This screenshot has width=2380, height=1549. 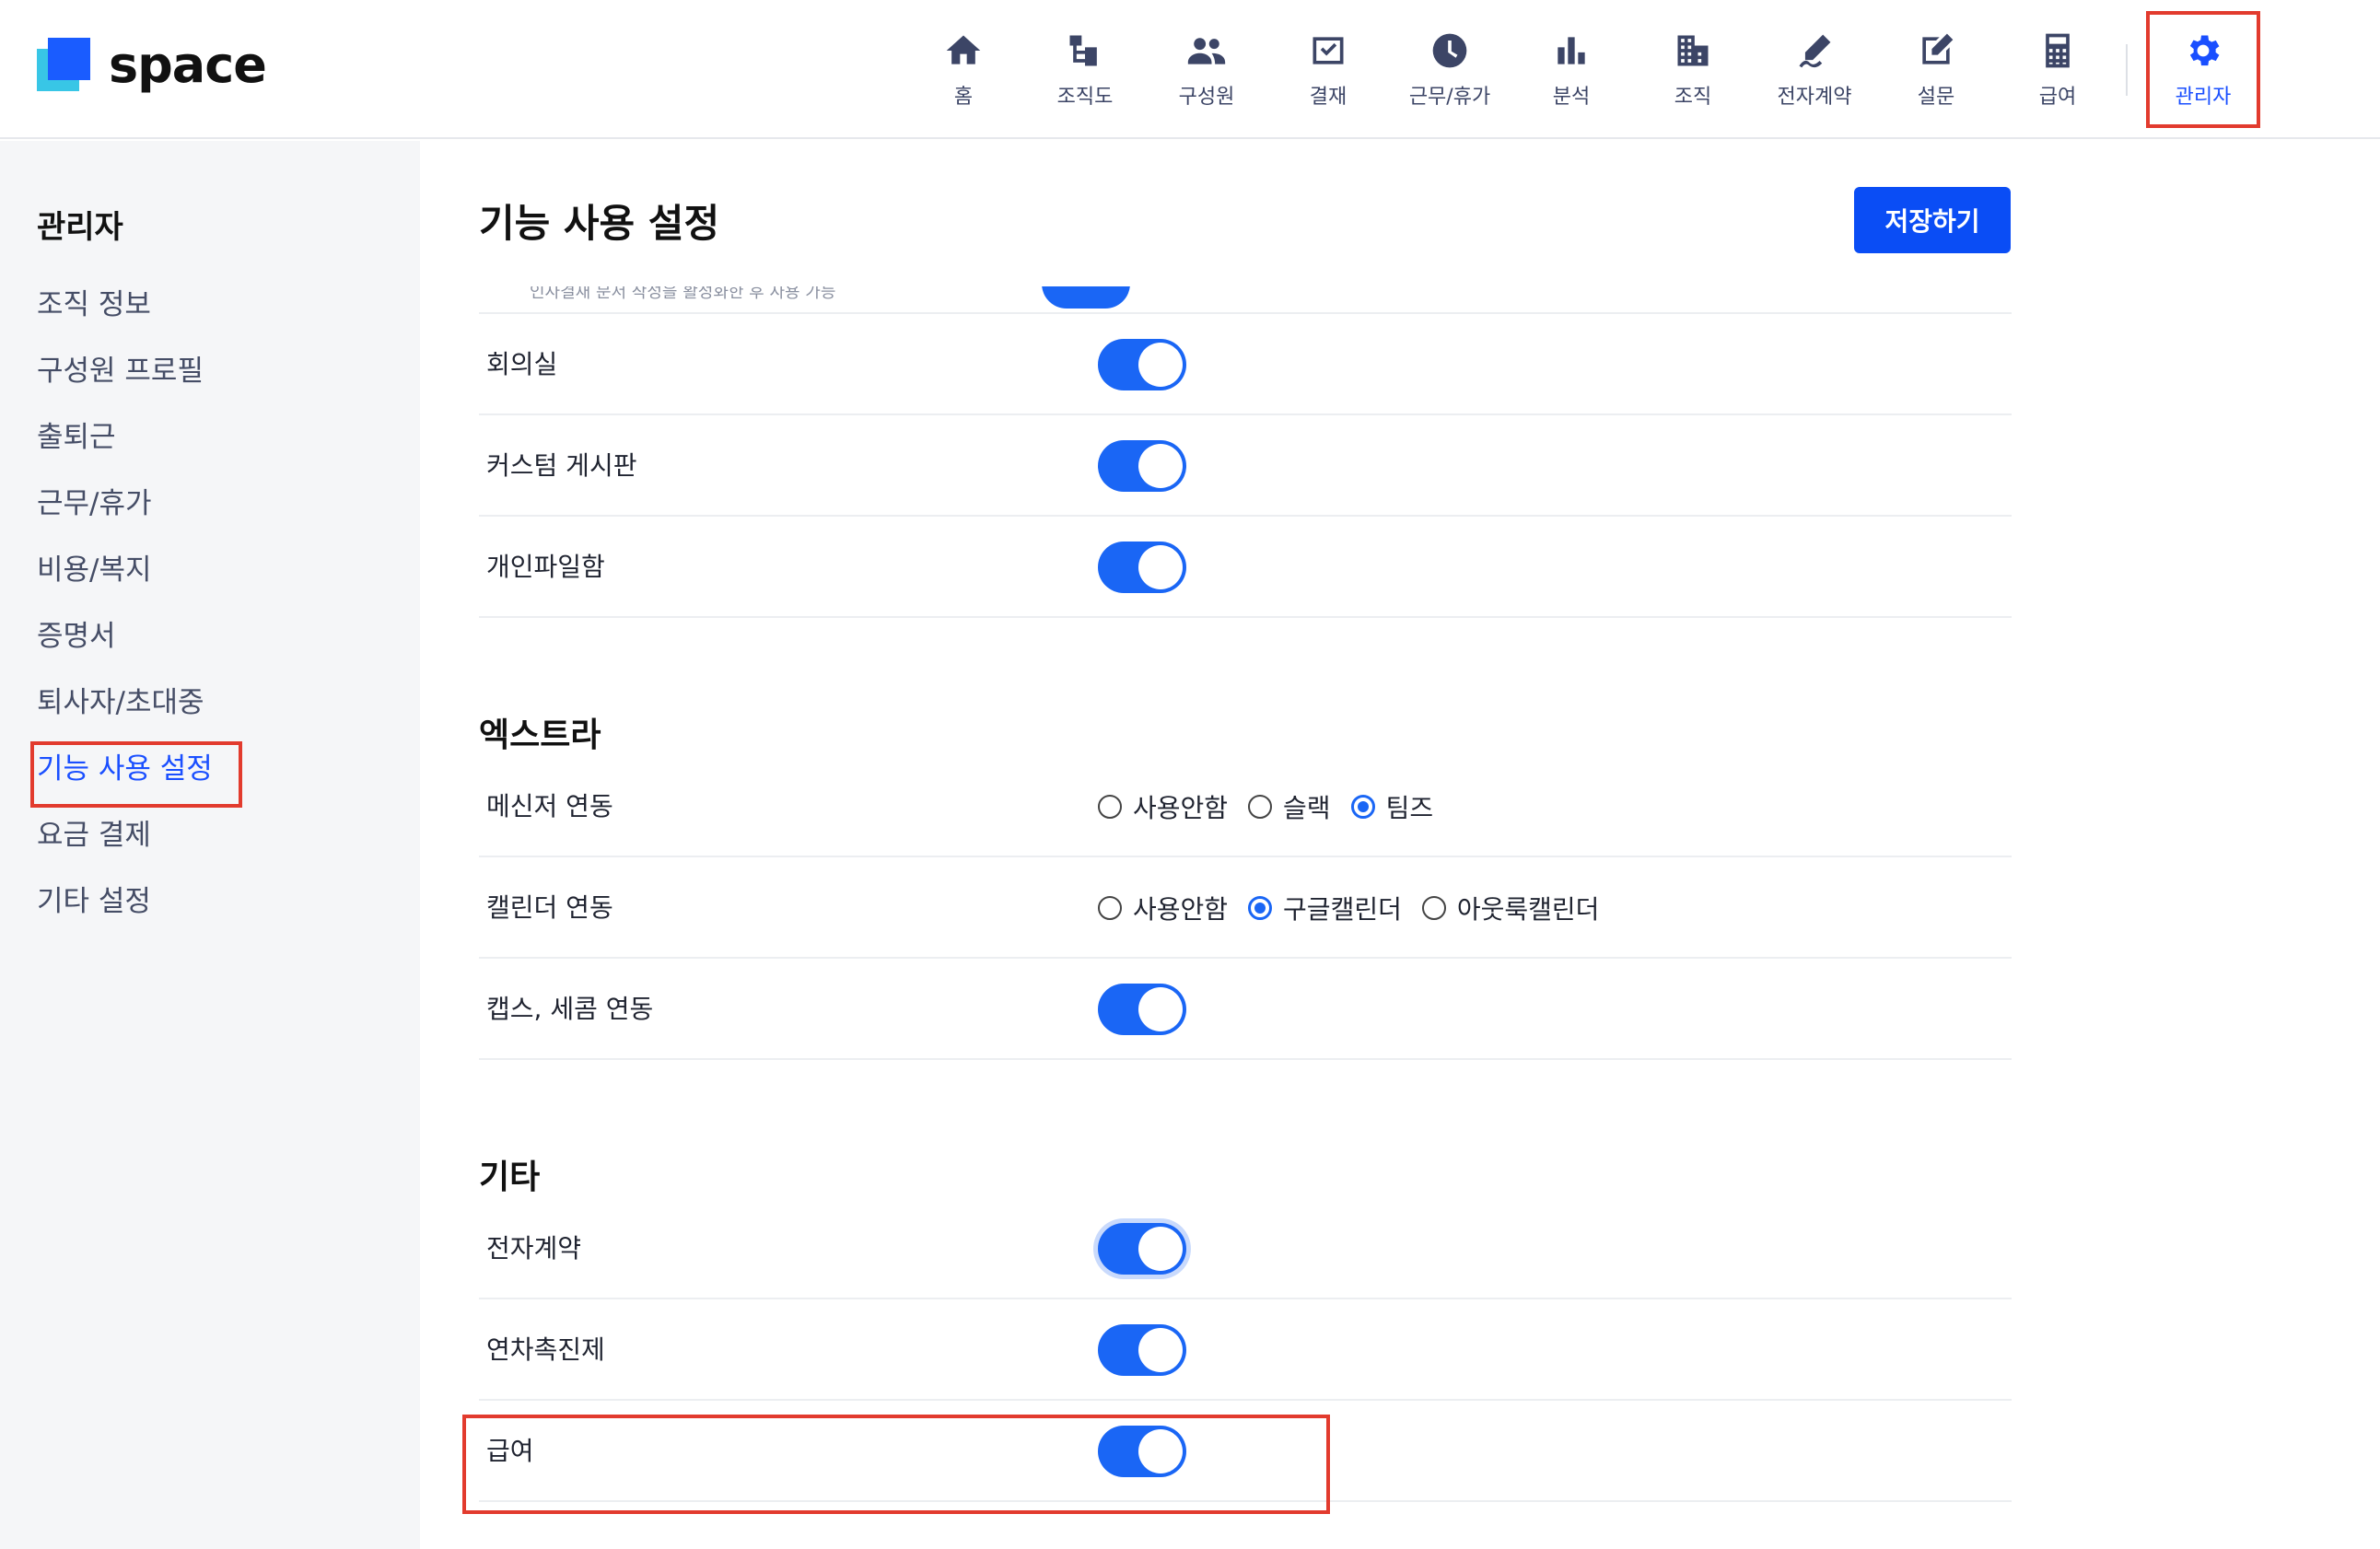 What do you see at coordinates (125, 835) in the screenshot?
I see `sidebar-item-billing: 요금 결제` at bounding box center [125, 835].